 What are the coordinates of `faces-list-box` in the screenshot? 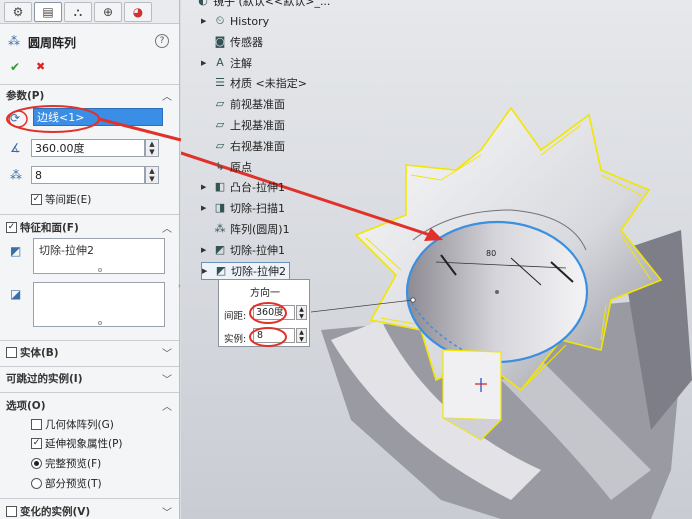 It's located at (99, 304).